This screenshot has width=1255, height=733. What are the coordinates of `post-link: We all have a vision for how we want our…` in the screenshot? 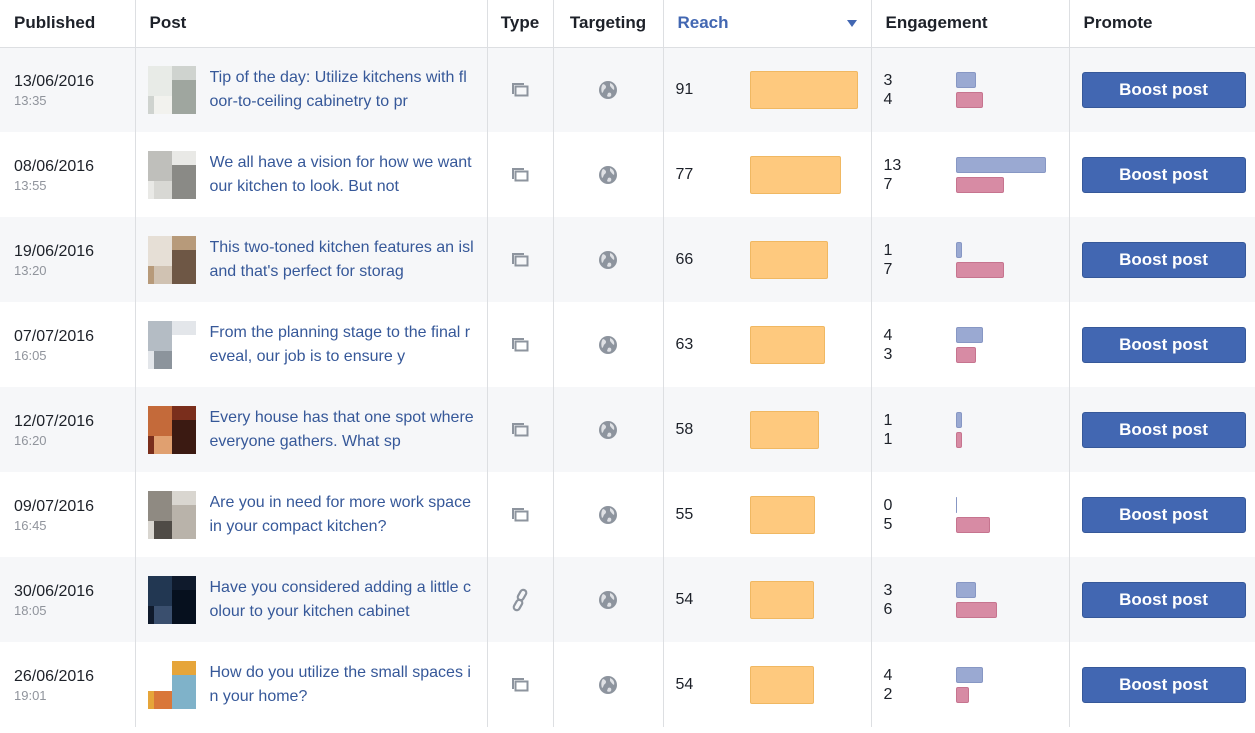 It's located at (343, 175).